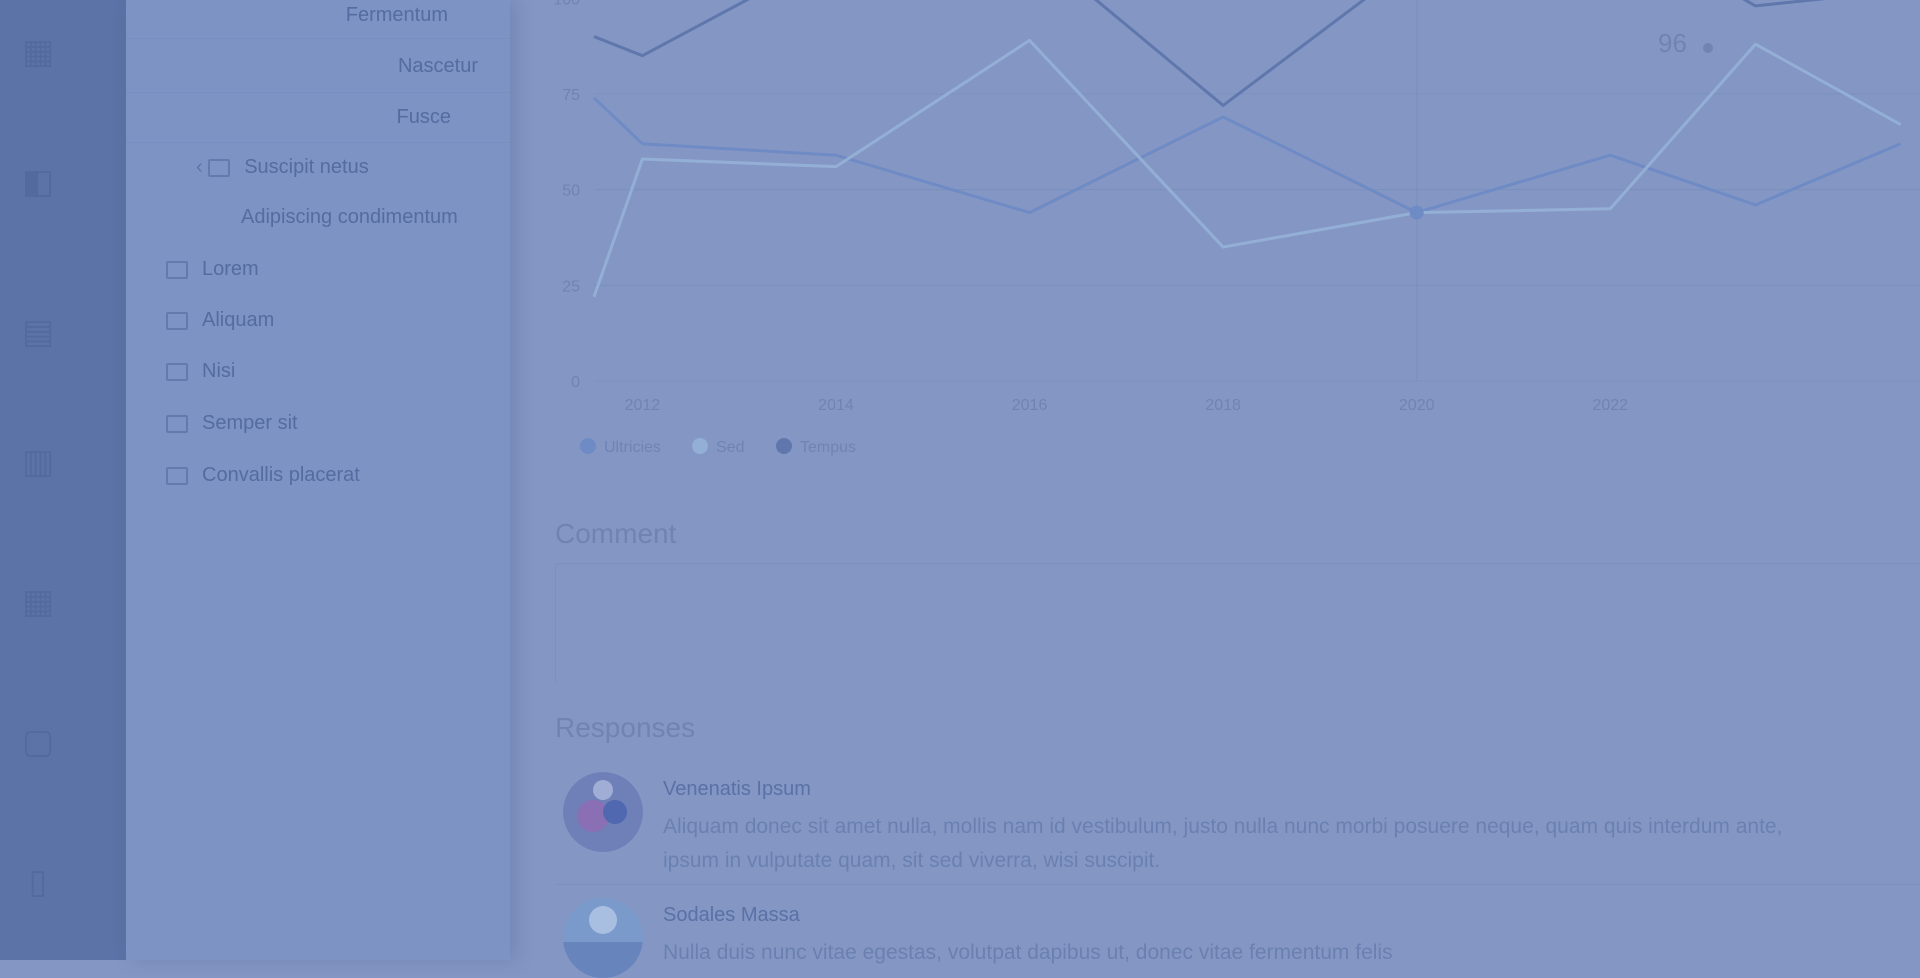 This screenshot has width=1920, height=978. Describe the element at coordinates (1247, 155) in the screenshot. I see `series-line-ultricies` at that location.